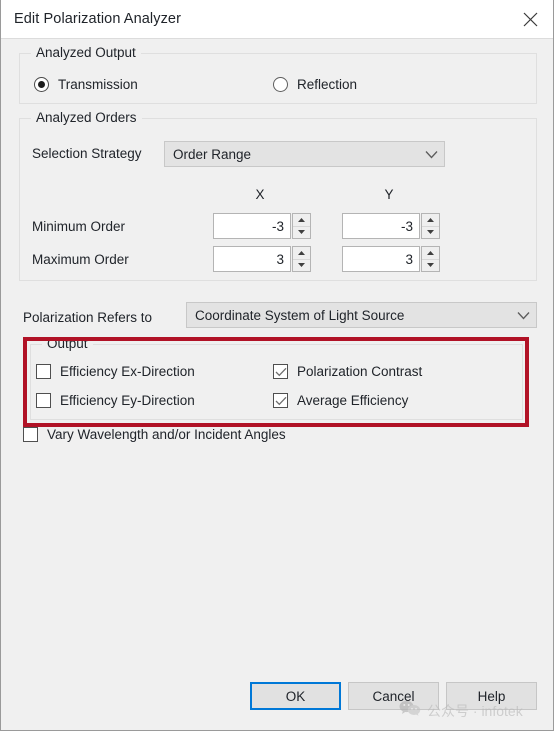 The image size is (554, 731). I want to click on minimum-order-y-stepper, so click(430, 226).